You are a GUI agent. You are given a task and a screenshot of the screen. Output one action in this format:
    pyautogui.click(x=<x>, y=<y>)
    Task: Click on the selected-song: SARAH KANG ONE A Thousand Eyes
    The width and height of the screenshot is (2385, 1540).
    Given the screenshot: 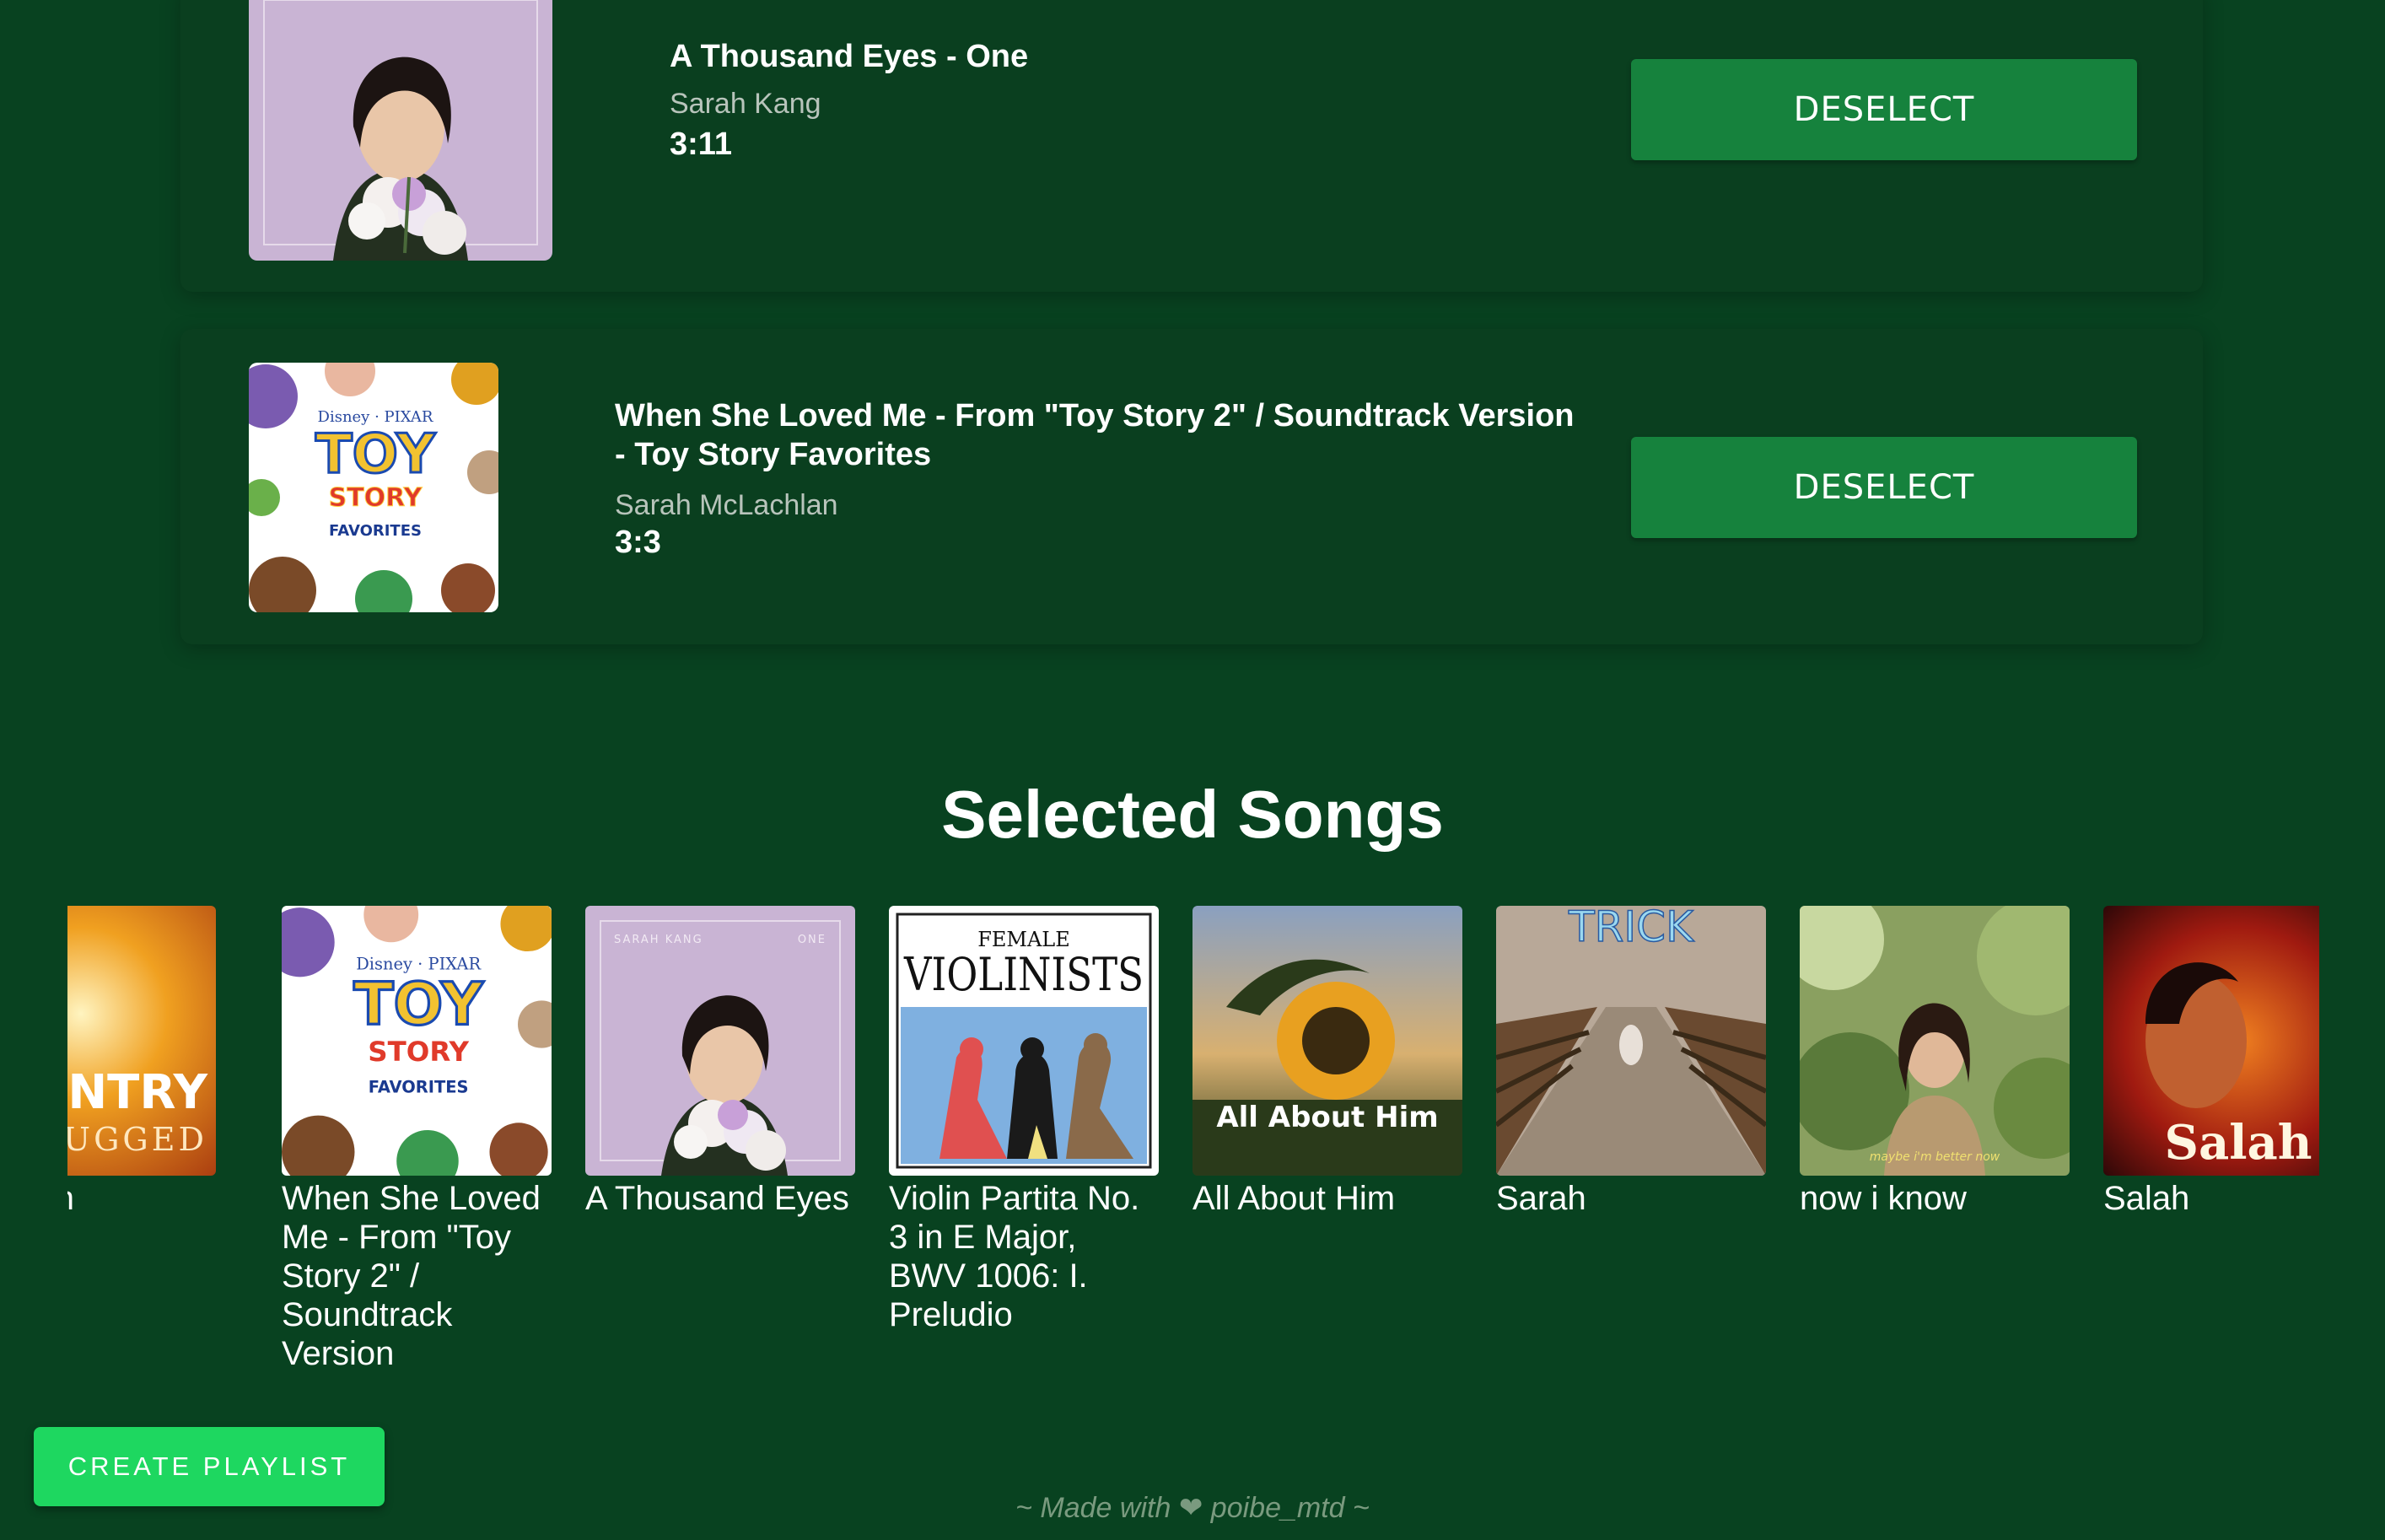 What is the action you would take?
    pyautogui.click(x=720, y=1062)
    